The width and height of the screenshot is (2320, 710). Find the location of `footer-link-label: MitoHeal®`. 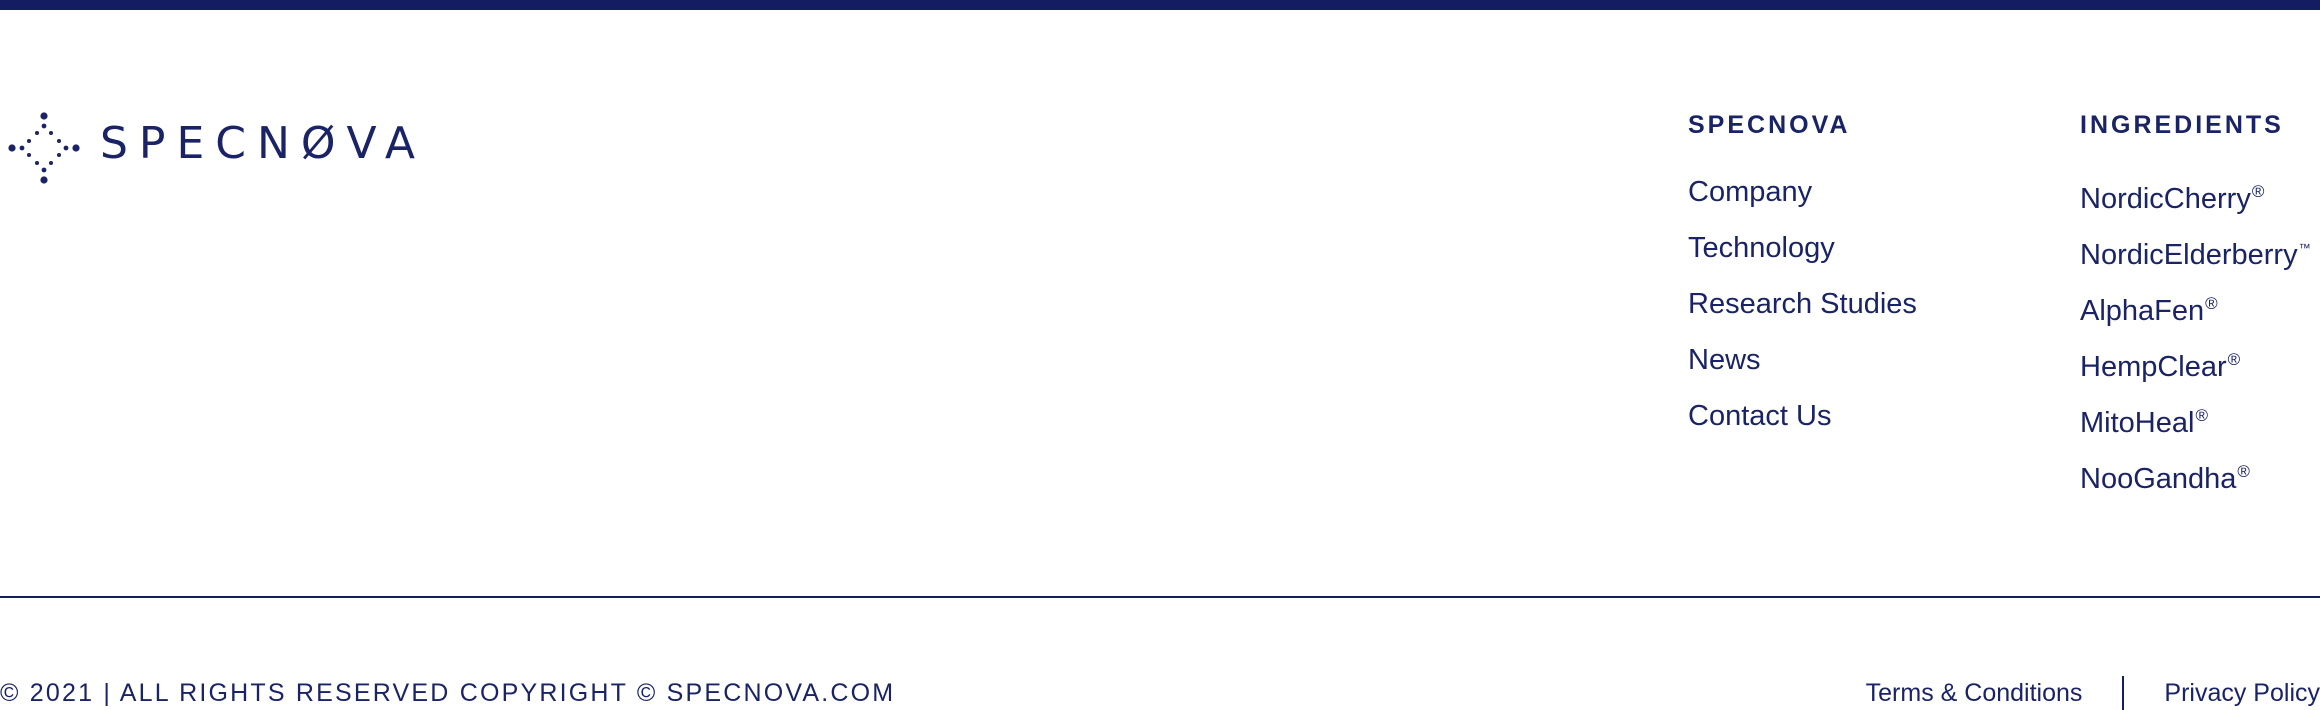

footer-link-label: MitoHeal® is located at coordinates (2144, 422).